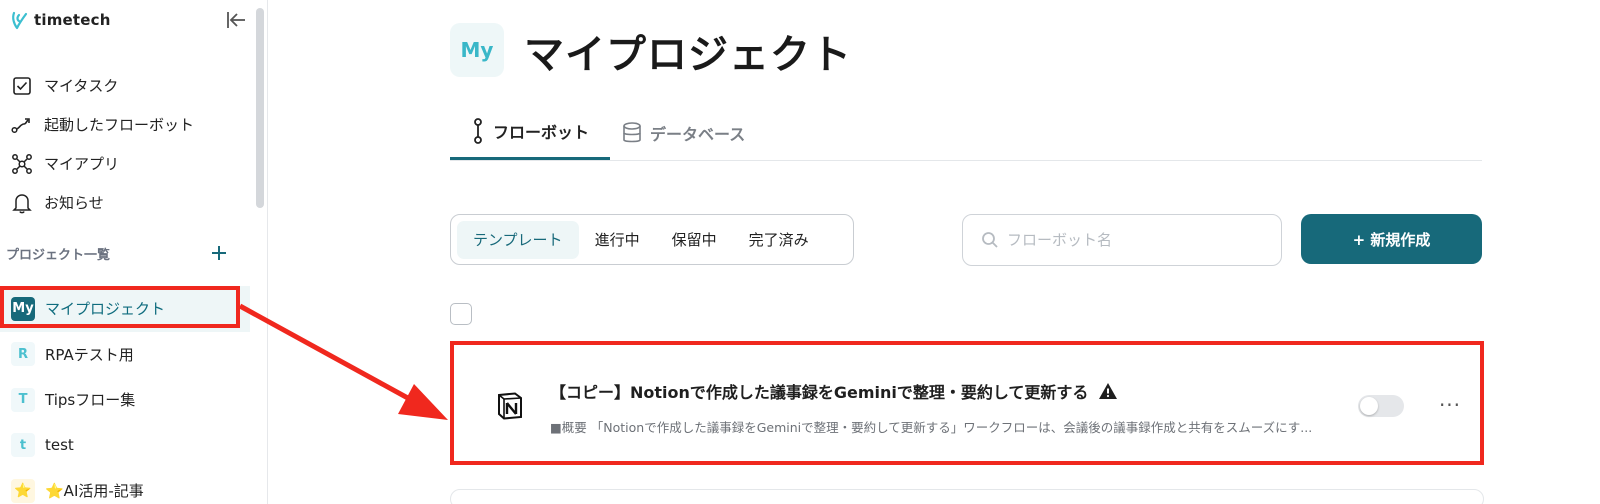  I want to click on bell-icon, so click(22, 203).